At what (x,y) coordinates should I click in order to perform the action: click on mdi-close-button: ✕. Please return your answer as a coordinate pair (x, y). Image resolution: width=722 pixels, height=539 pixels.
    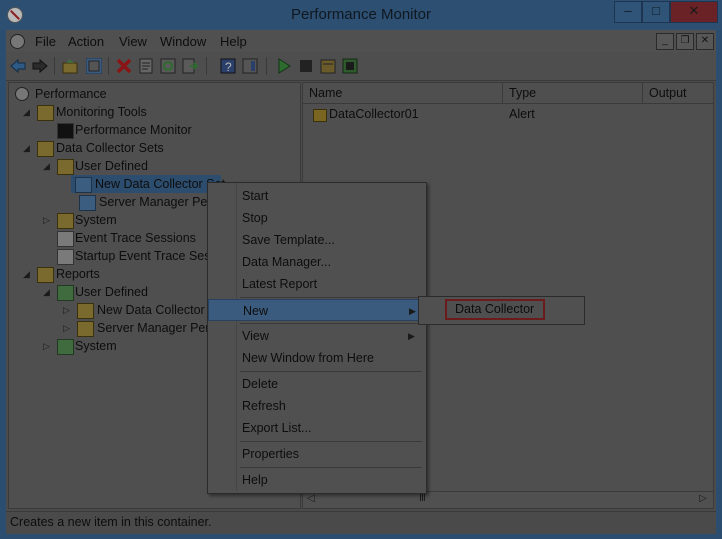
    Looking at the image, I should click on (705, 41).